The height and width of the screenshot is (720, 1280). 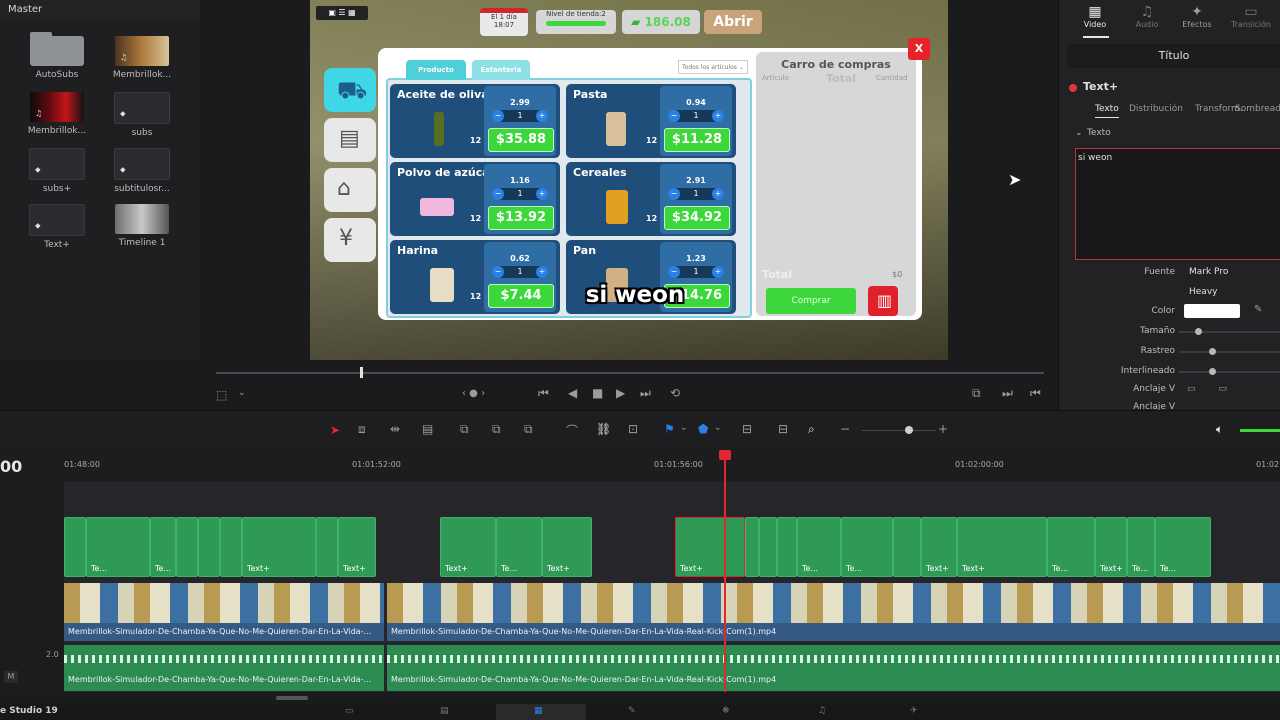 I want to click on zoom-out-icon: −, so click(x=845, y=429).